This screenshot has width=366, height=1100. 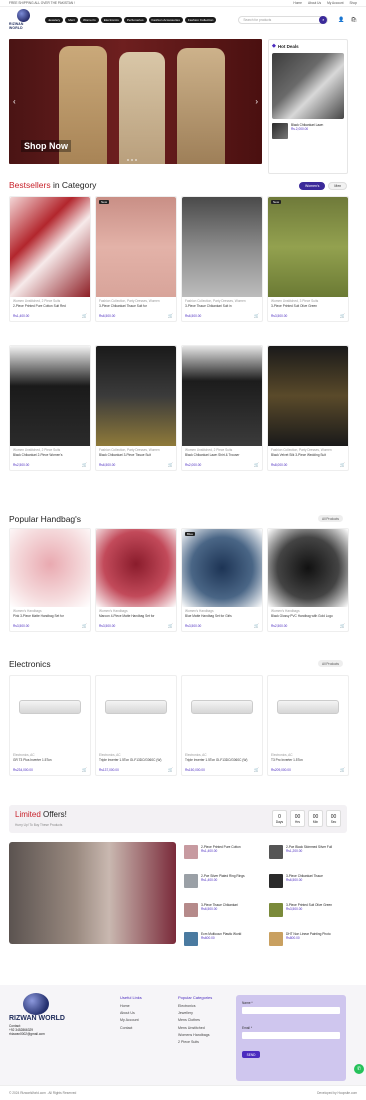 What do you see at coordinates (222, 455) in the screenshot?
I see `product-name: Black Chikankari Lawn Shirt & Trouser` at bounding box center [222, 455].